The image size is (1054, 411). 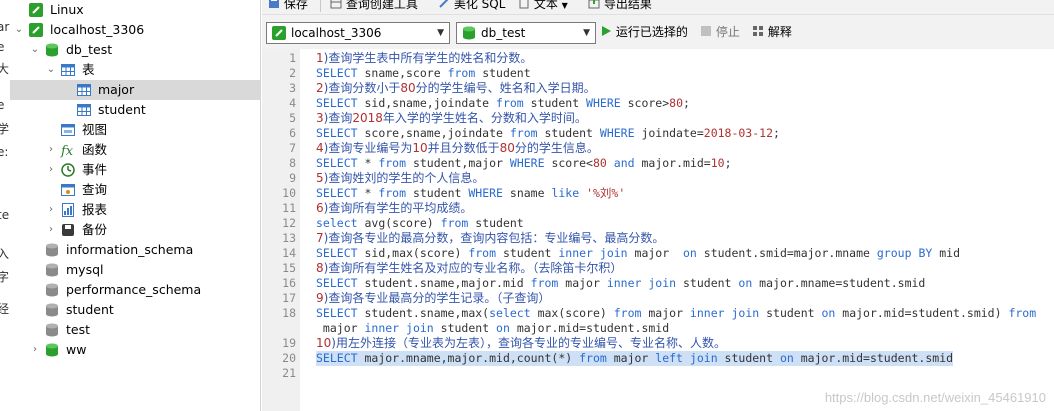 What do you see at coordinates (469, 268) in the screenshot?
I see `comment-line: 8)查询所有学生姓名及对应的专业名称。（去除笛卡尔积）` at bounding box center [469, 268].